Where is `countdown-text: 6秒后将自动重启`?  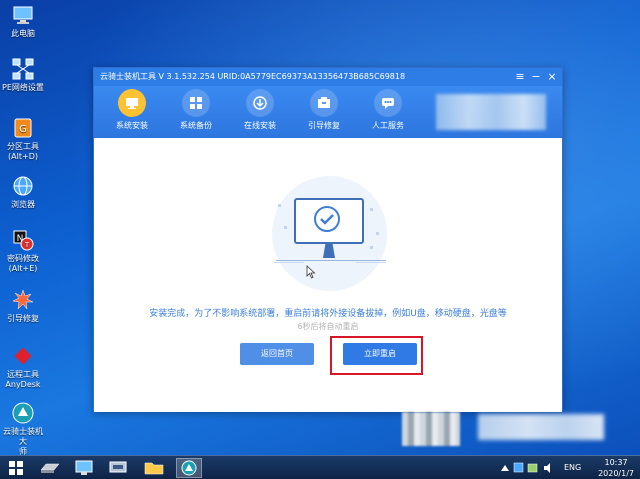 countdown-text: 6秒后将自动重启 is located at coordinates (328, 326).